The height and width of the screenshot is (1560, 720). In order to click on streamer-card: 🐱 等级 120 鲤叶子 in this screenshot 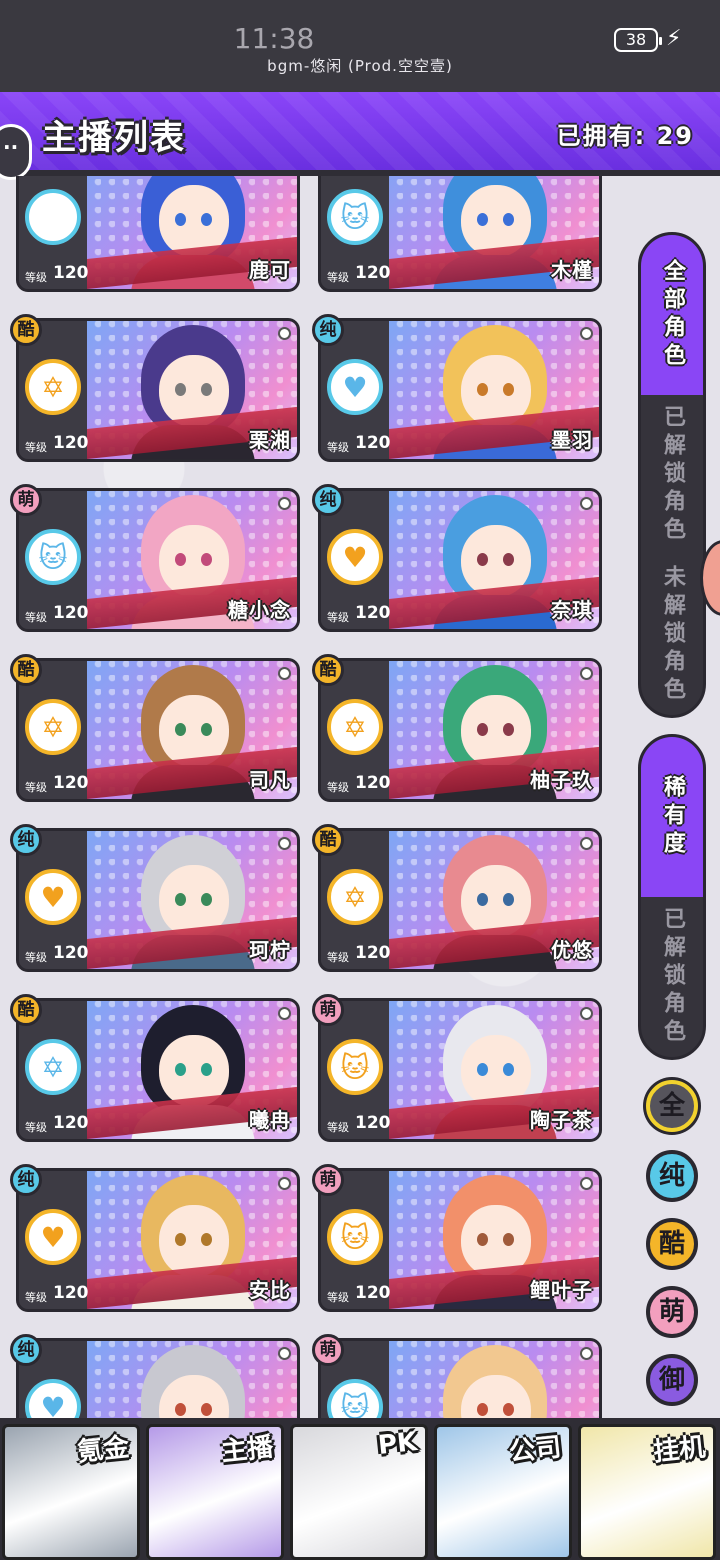, I will do `click(460, 1240)`.